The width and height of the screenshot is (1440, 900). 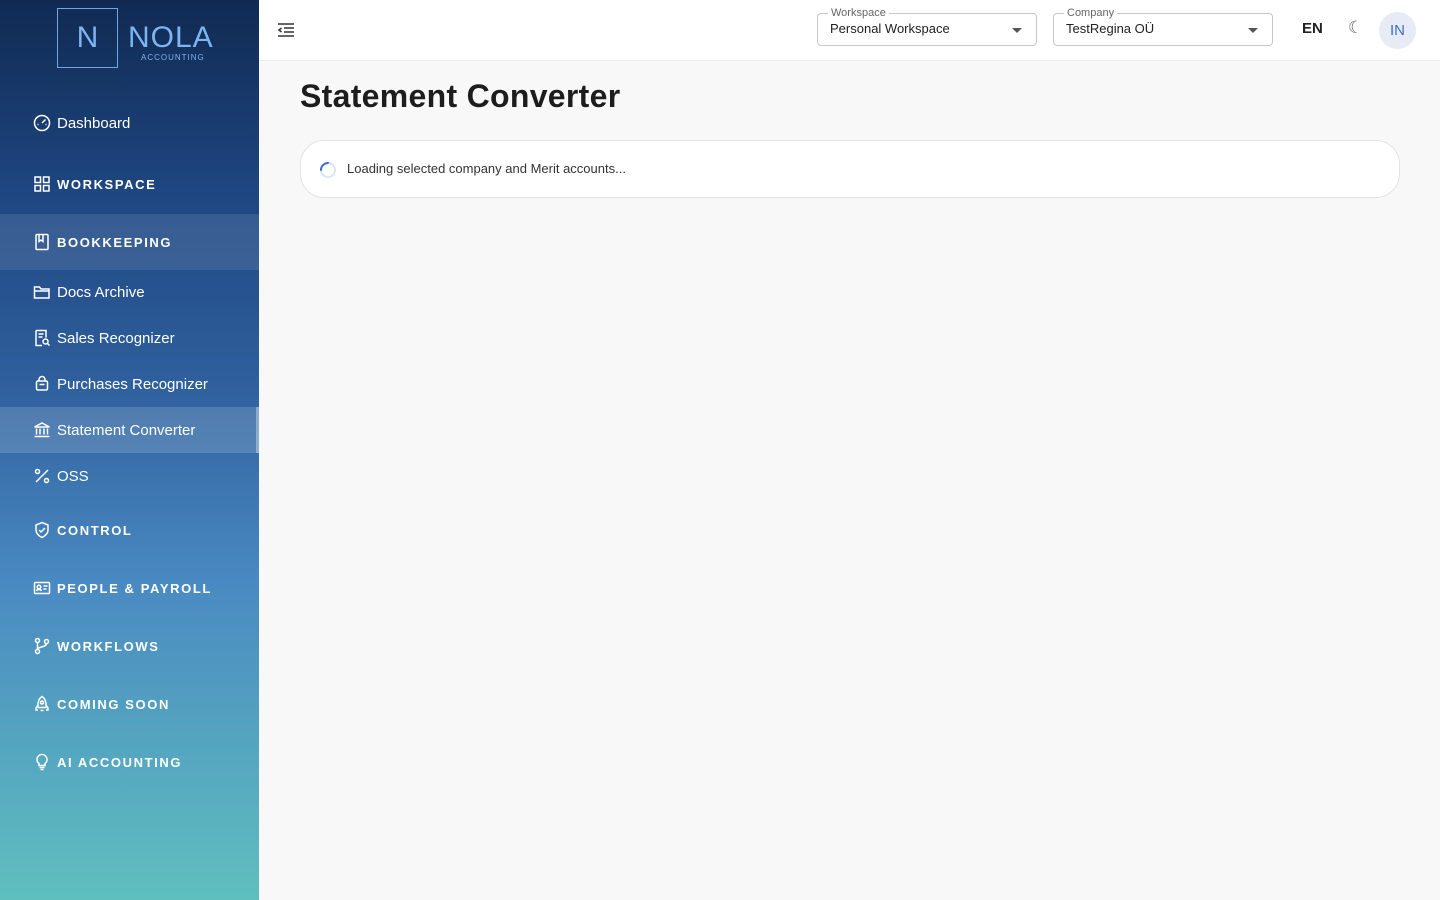 What do you see at coordinates (129, 476) in the screenshot?
I see `sidebar-item-oss: OSS` at bounding box center [129, 476].